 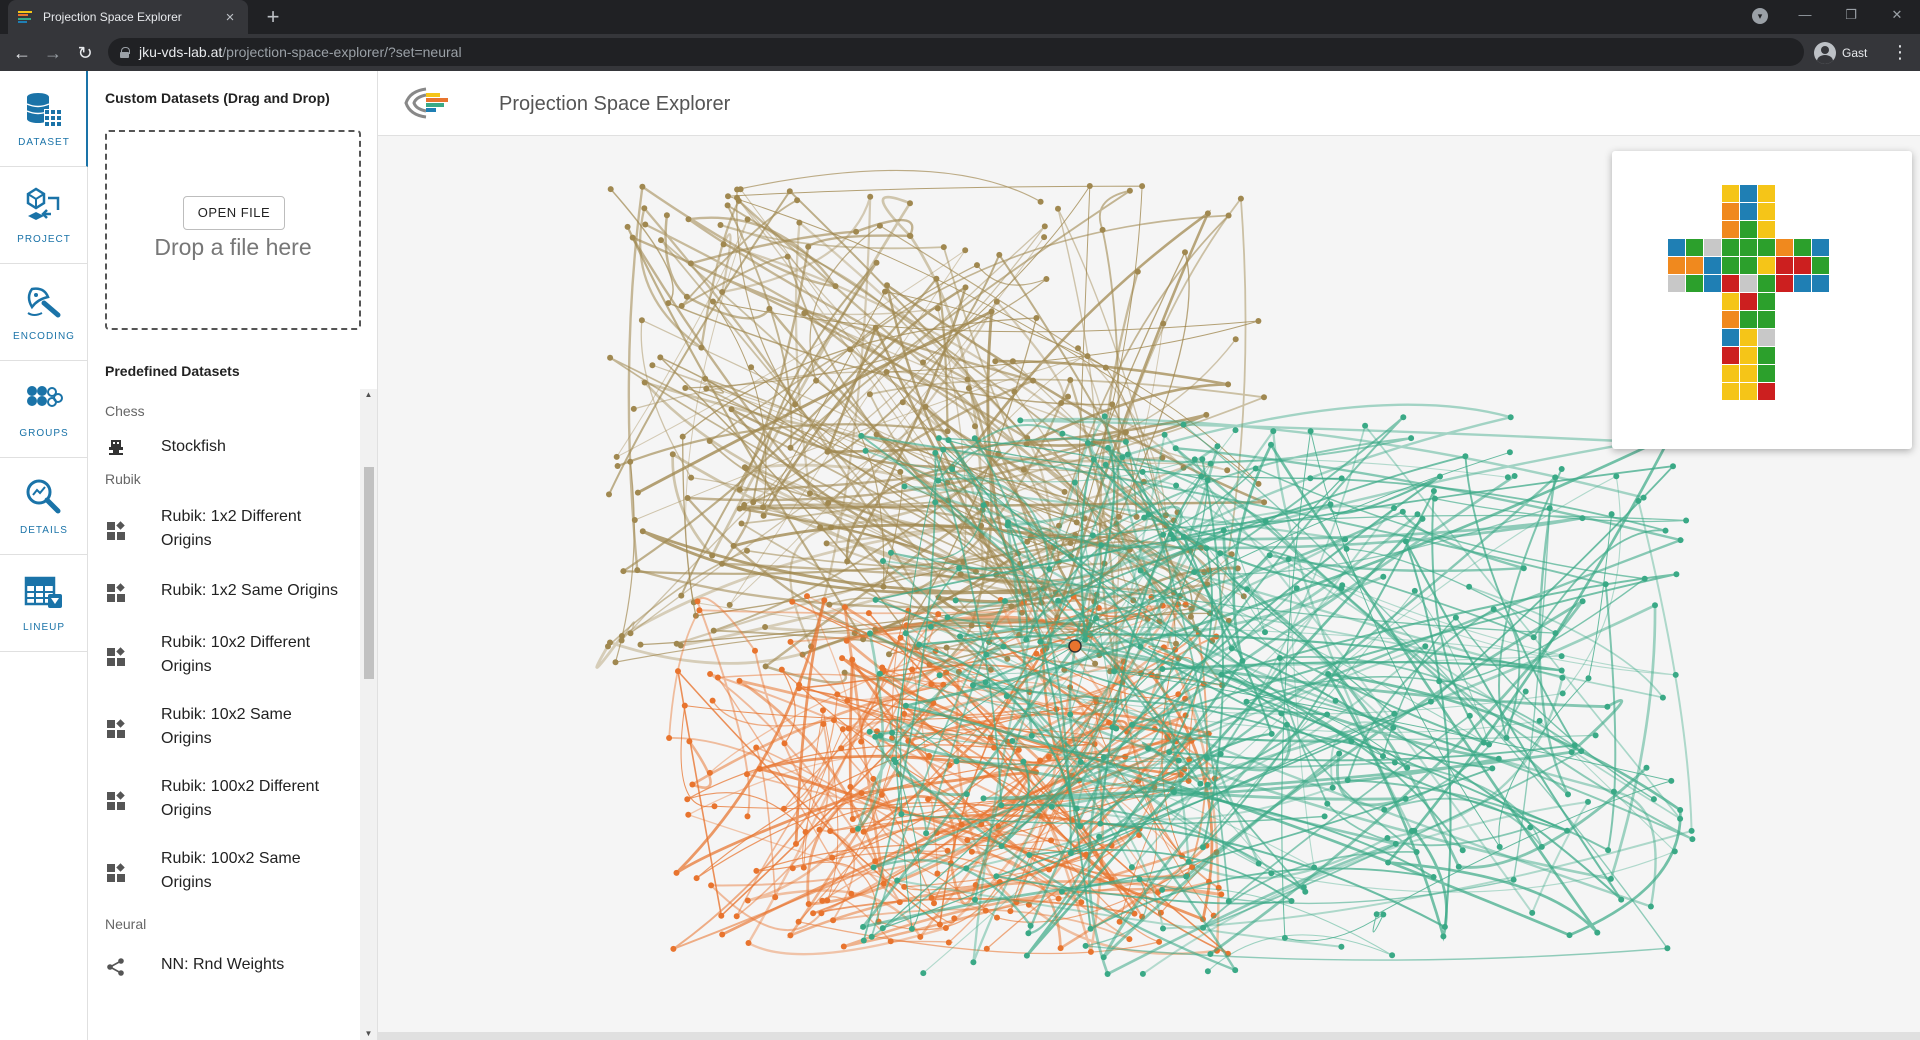 I want to click on scroll-down-icon: ▼, so click(x=368, y=1034).